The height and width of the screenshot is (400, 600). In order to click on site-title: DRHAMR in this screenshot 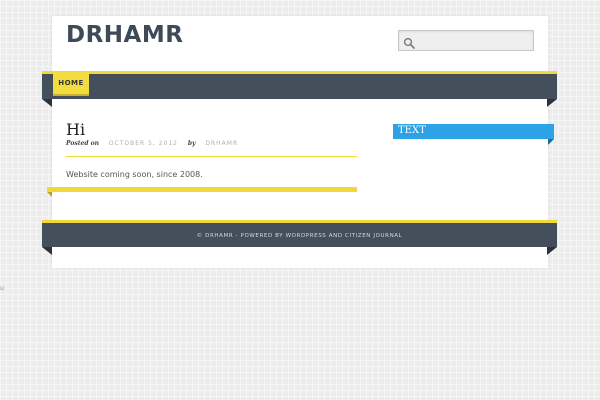, I will do `click(124, 35)`.